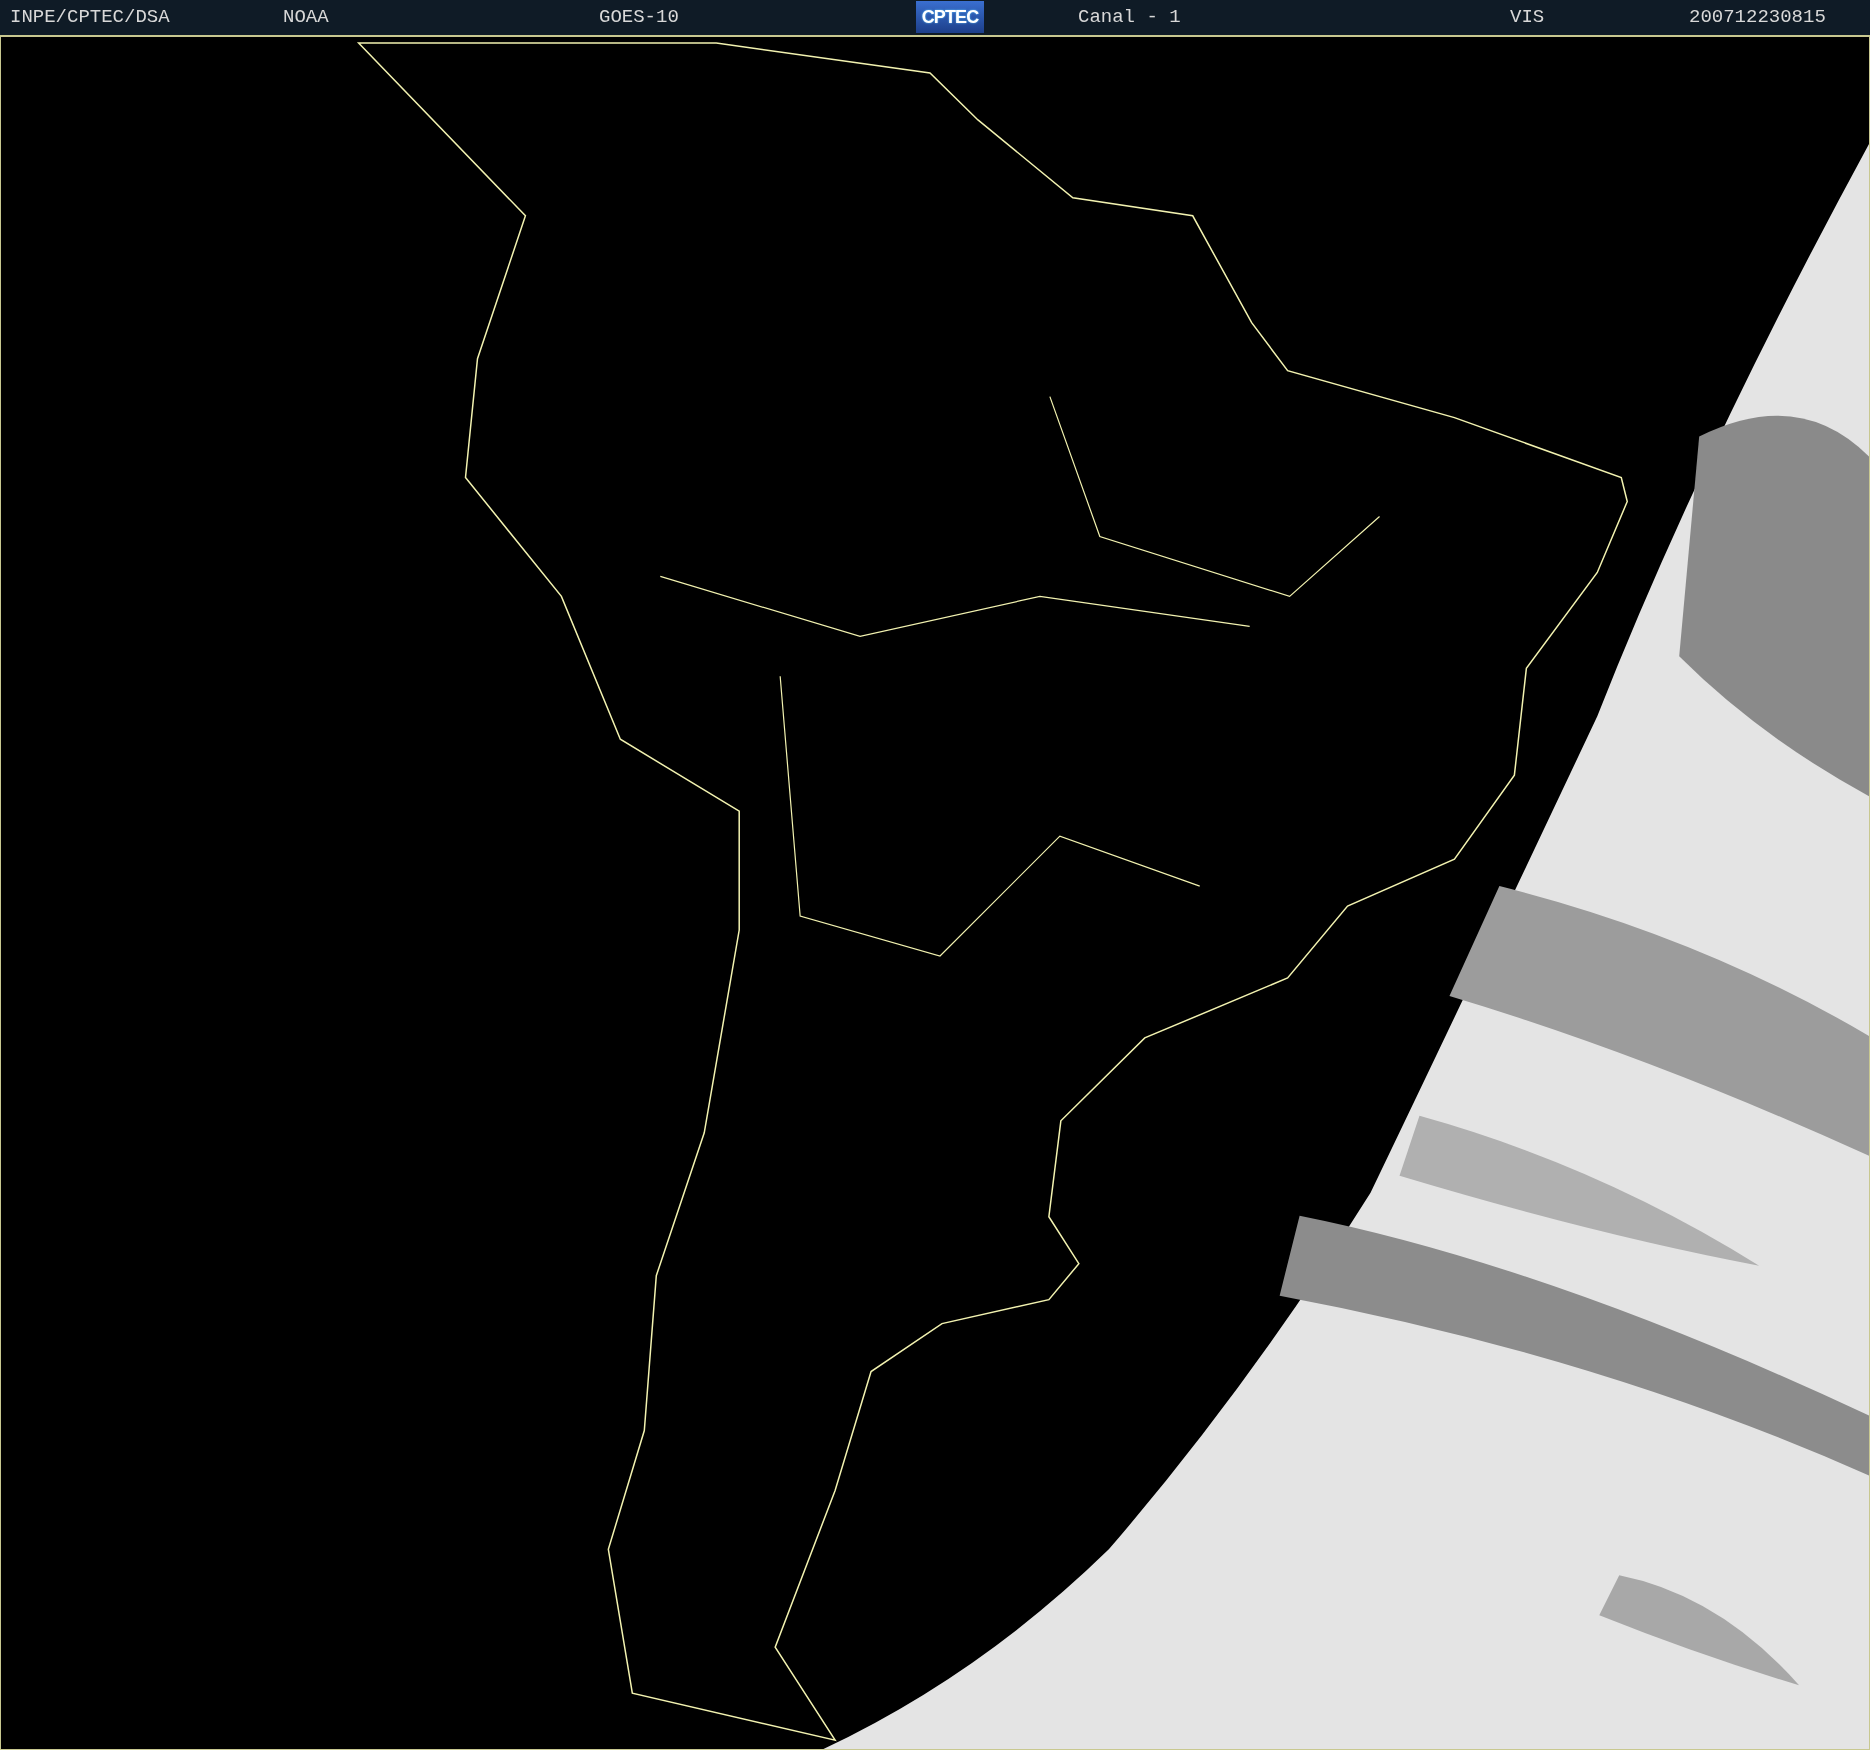 The height and width of the screenshot is (1750, 1870). What do you see at coordinates (1129, 18) in the screenshot?
I see `header-label: Canal - 1` at bounding box center [1129, 18].